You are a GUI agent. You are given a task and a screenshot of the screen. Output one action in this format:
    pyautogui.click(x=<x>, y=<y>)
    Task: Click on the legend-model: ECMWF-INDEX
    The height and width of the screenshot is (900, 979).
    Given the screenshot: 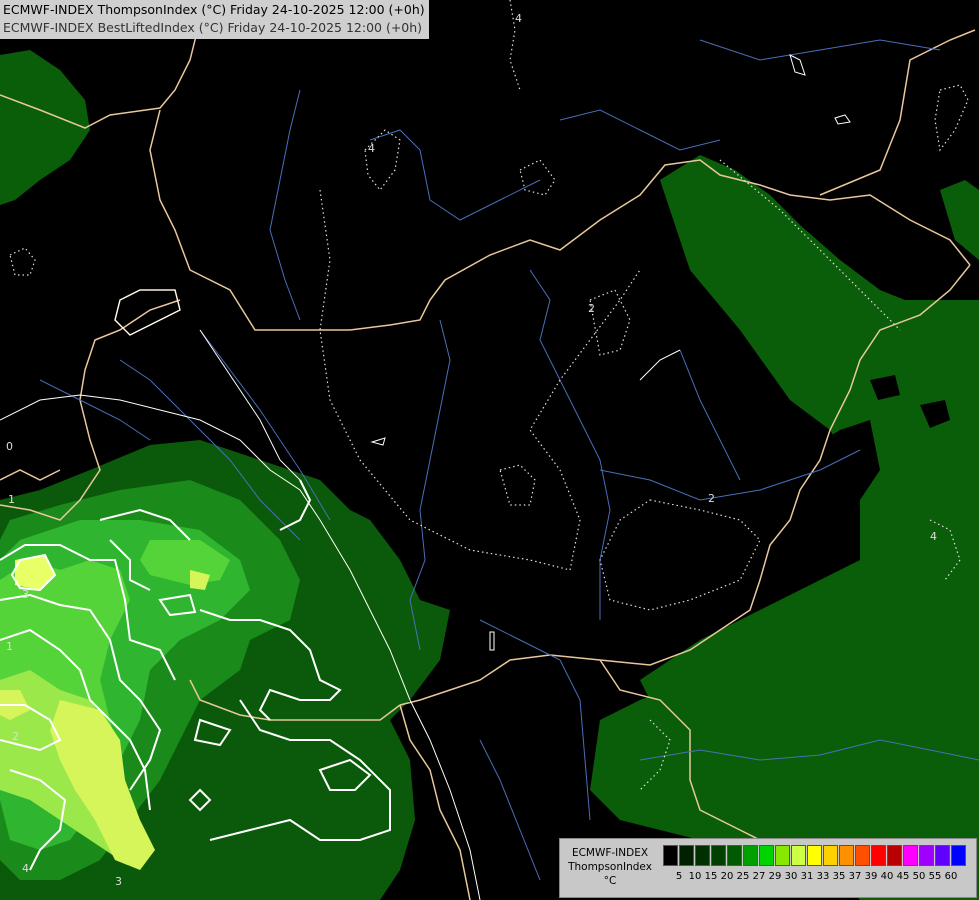 What is the action you would take?
    pyautogui.click(x=610, y=853)
    